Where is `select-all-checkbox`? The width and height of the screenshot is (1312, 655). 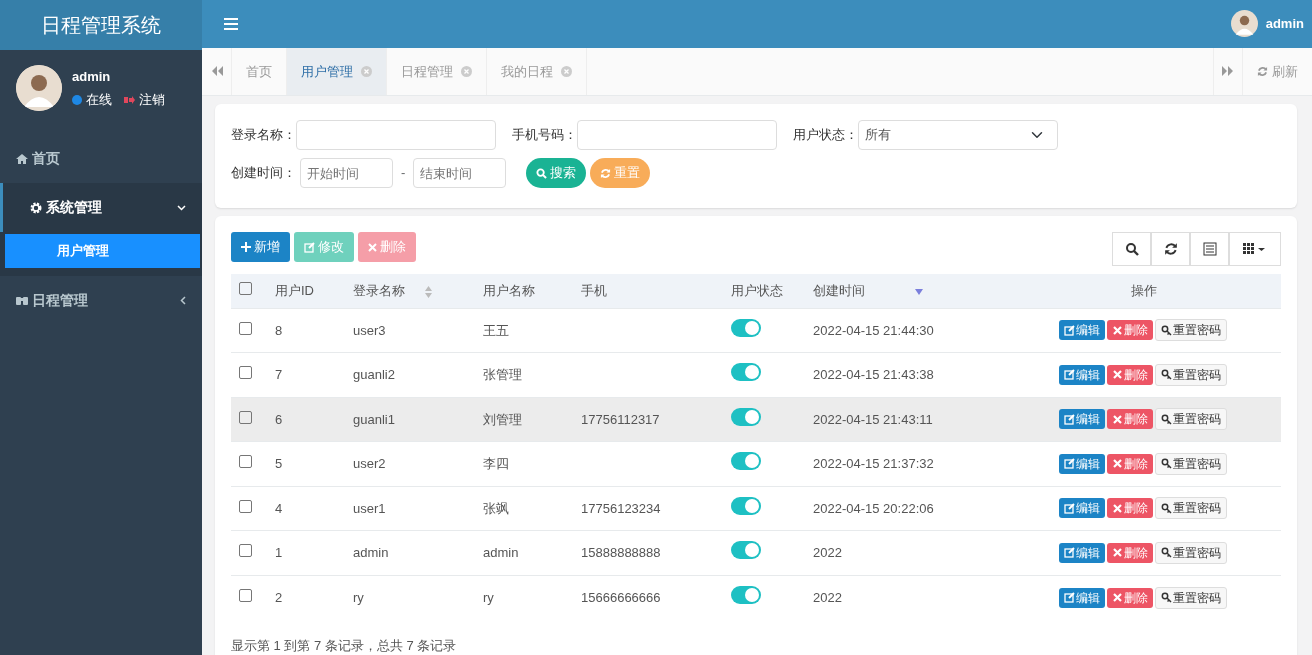 select-all-checkbox is located at coordinates (245, 288).